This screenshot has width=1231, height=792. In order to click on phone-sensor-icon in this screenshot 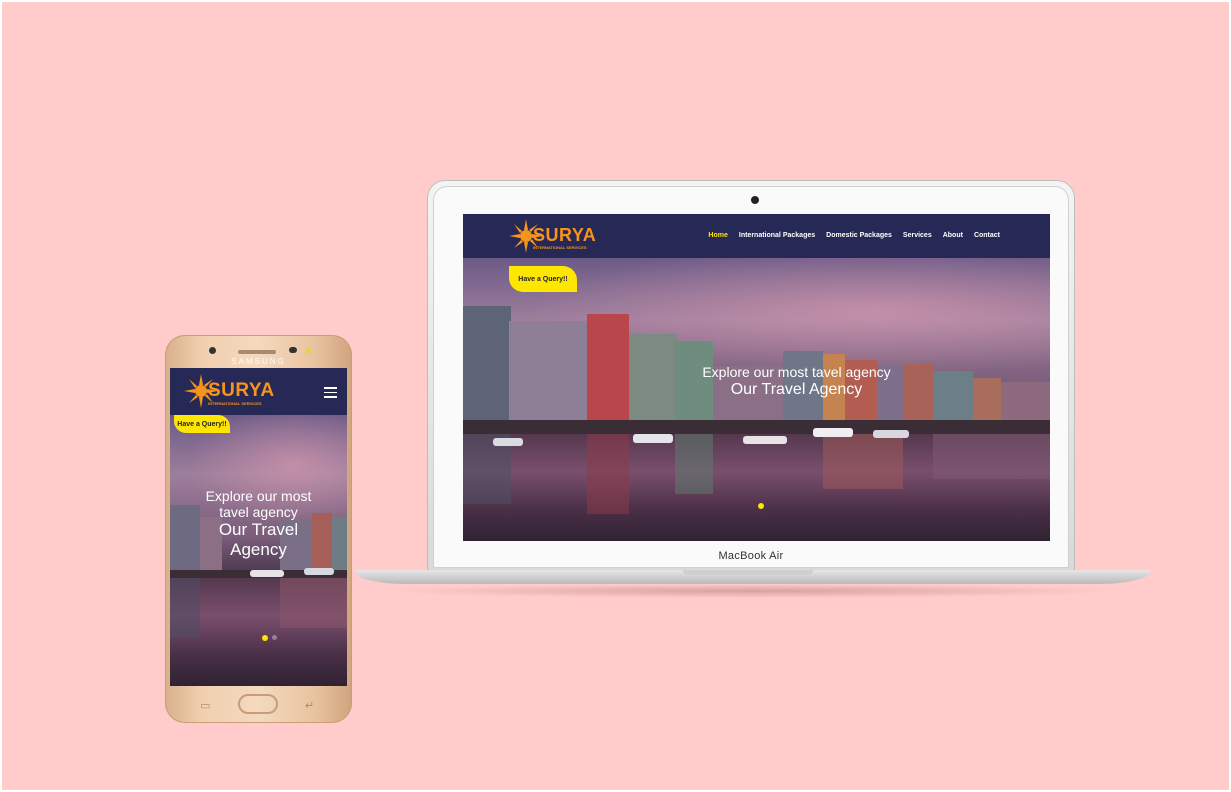, I will do `click(293, 350)`.